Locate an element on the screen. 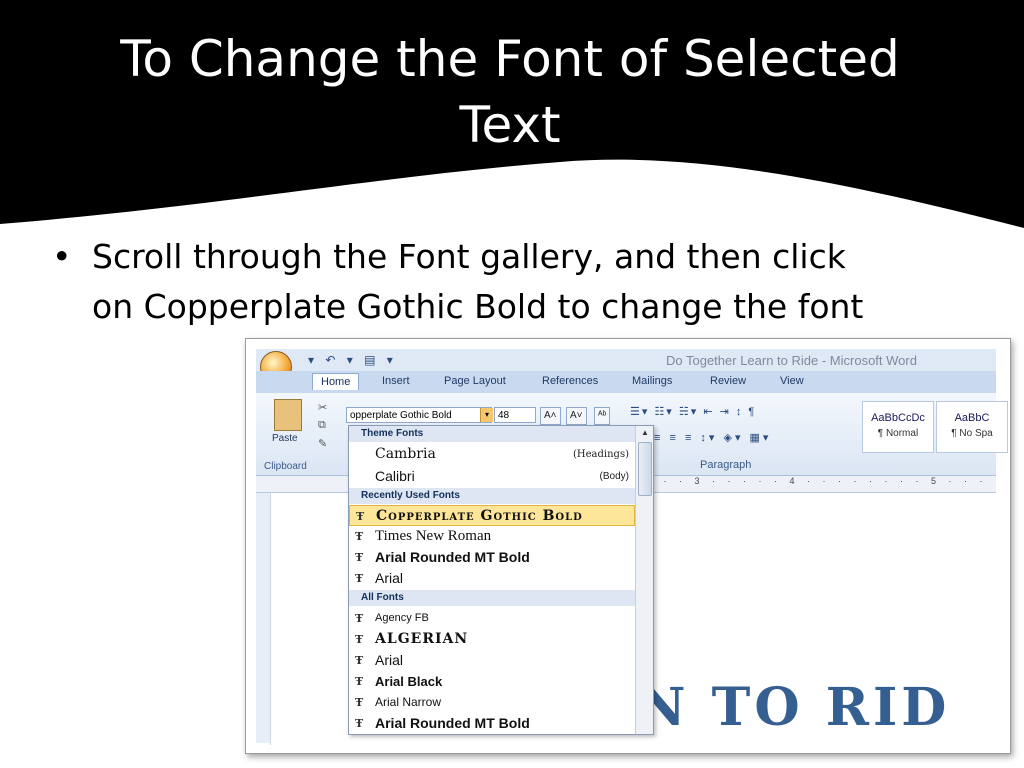  font-item-arial-rounded-mt-bold: Ŧ Arial Rounded MT Bold is located at coordinates (492, 557).